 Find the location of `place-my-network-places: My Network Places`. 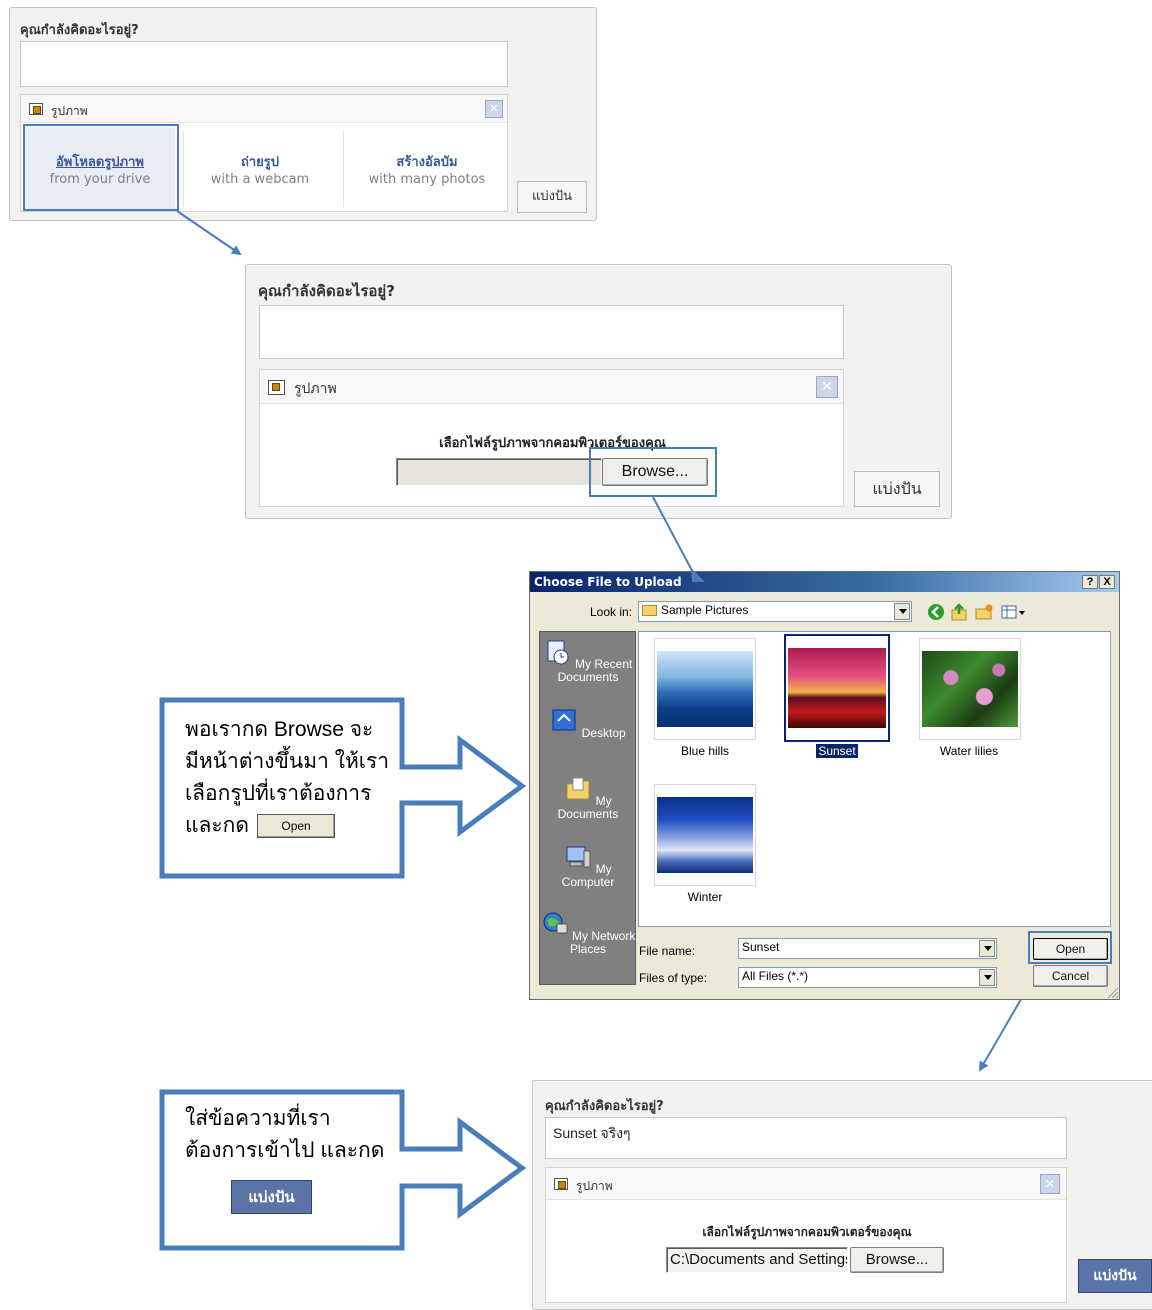

place-my-network-places: My Network Places is located at coordinates (588, 933).